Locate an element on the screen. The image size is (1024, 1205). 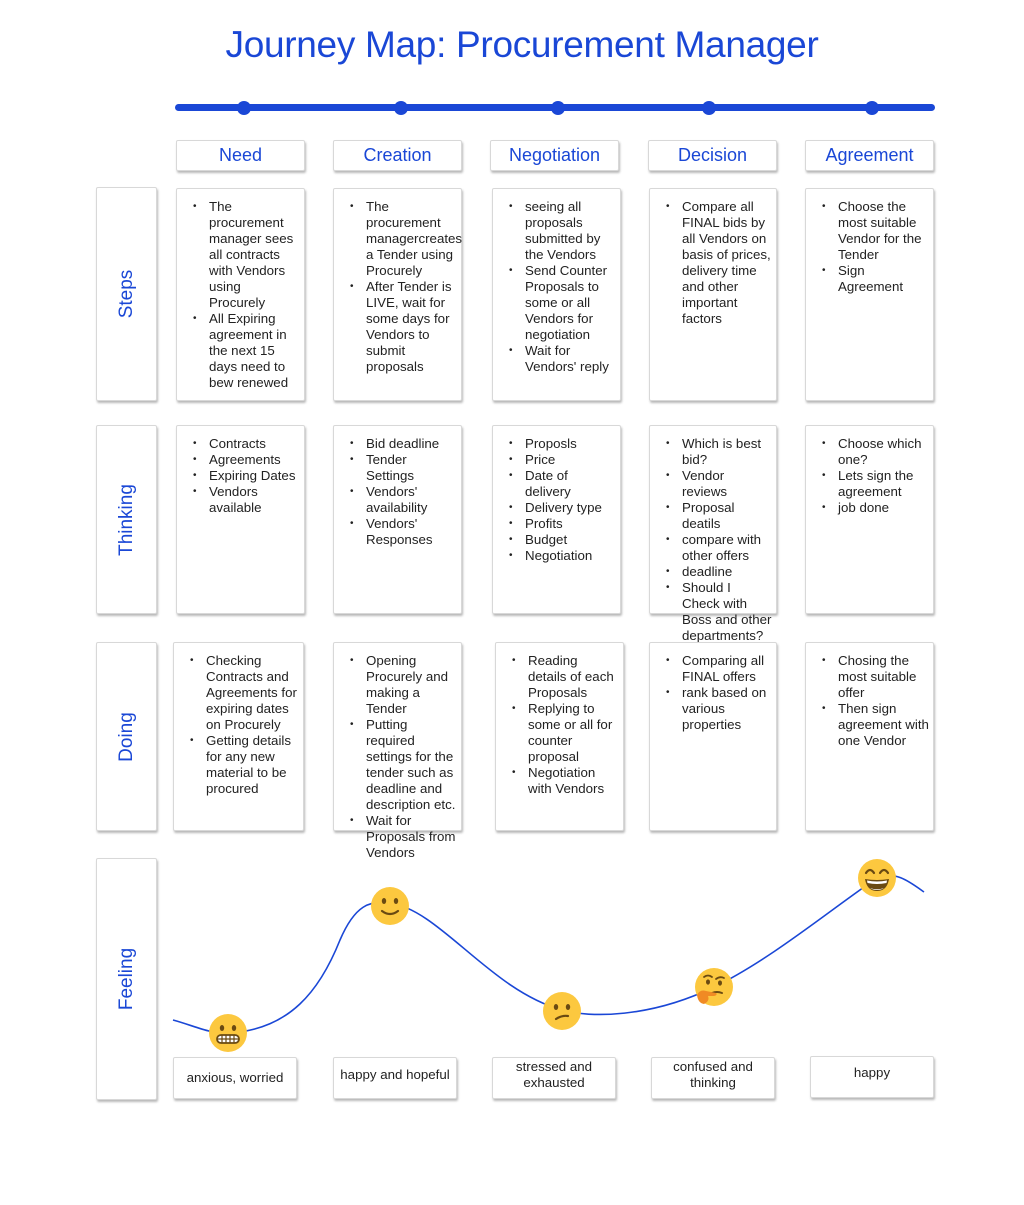
feeling-text: anxious, worried is located at coordinates (235, 1077).